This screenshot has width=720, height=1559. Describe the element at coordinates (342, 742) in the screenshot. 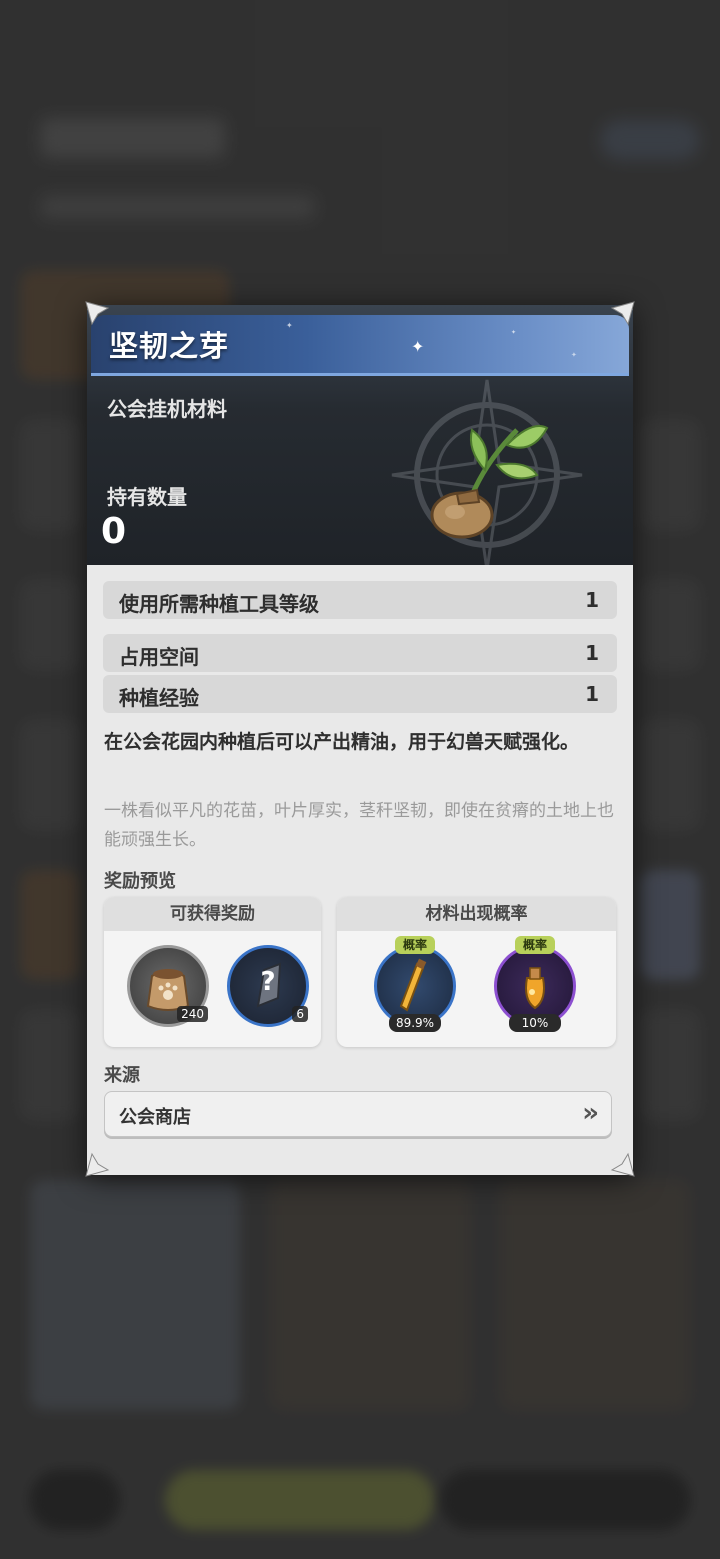

I see `item-description: 在公会花园内种植后可以产出精油，用于幻兽天赋强化。` at that location.